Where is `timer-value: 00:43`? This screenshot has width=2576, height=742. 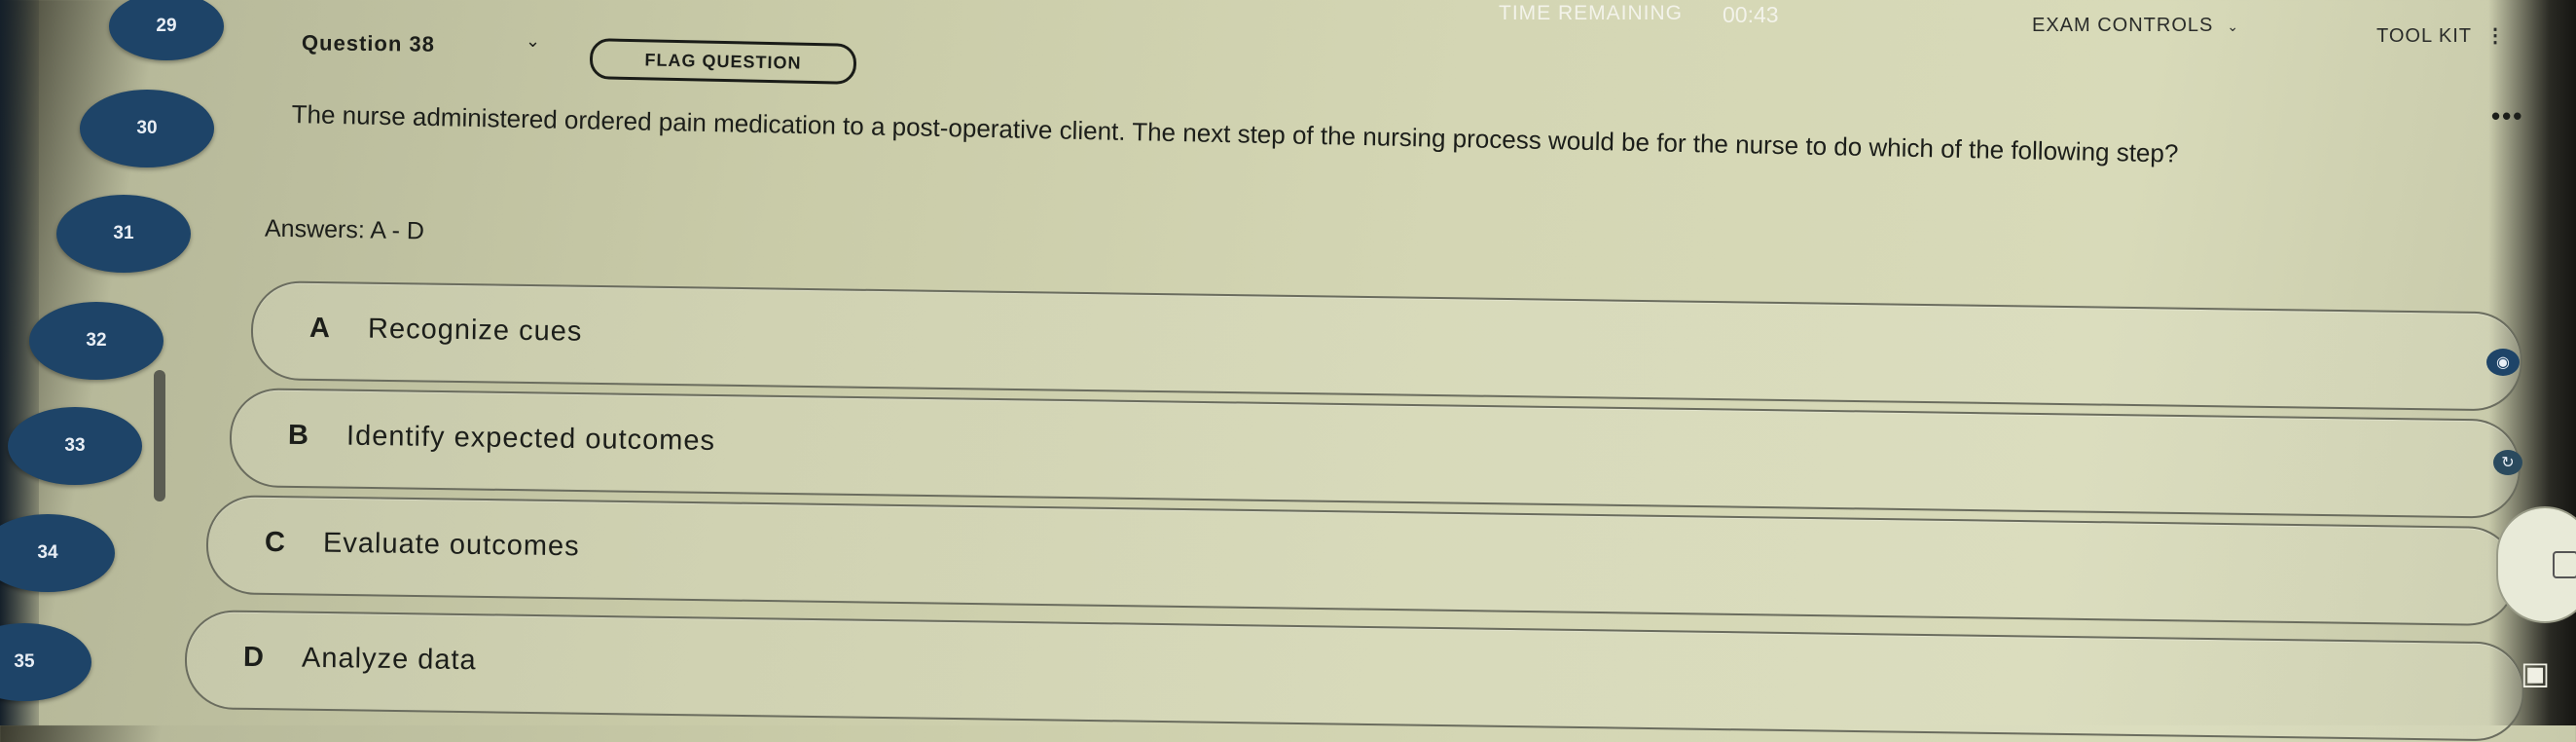
timer-value: 00:43 is located at coordinates (1751, 14).